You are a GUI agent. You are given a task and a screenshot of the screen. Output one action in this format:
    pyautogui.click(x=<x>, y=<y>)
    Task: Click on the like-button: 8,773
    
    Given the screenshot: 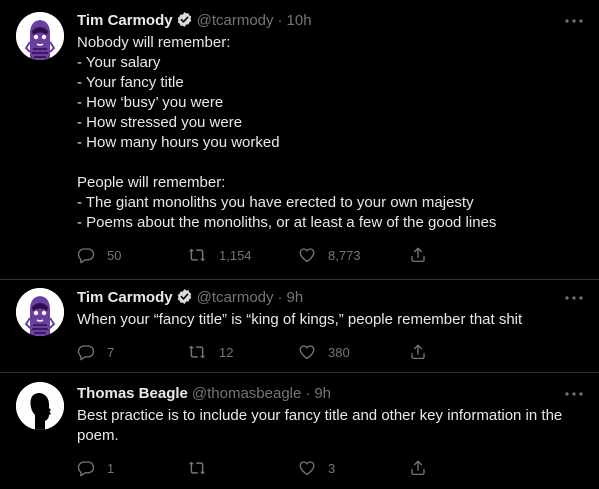 What is the action you would take?
    pyautogui.click(x=329, y=255)
    